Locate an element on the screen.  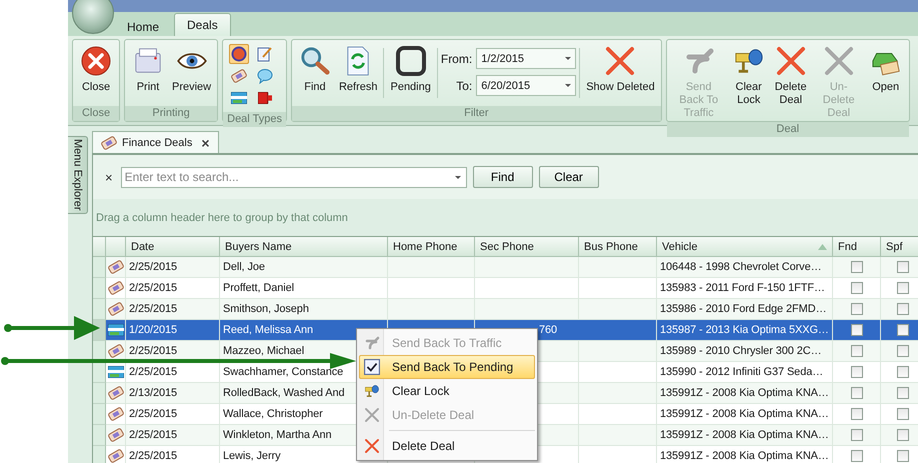
find-button: Find is located at coordinates (502, 177).